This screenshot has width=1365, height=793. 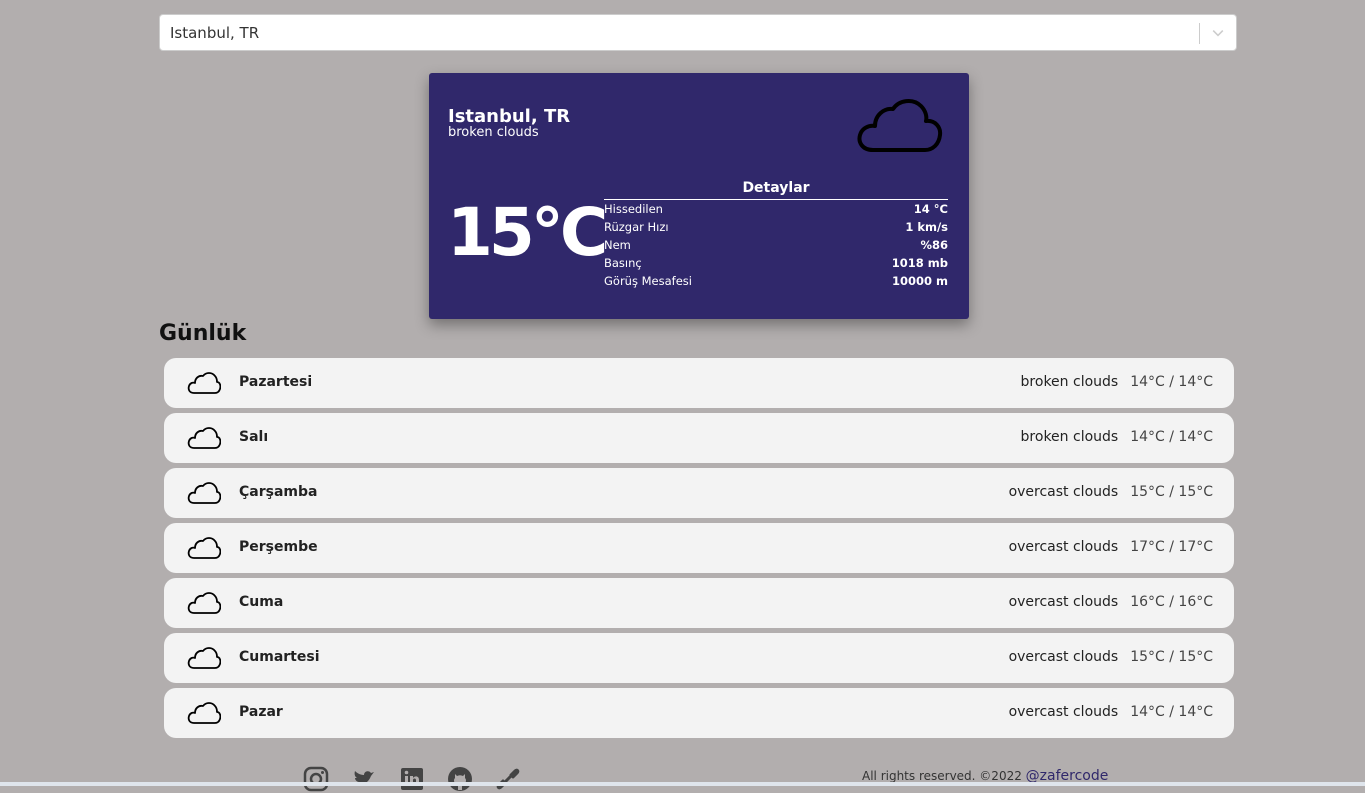 I want to click on detail-row: Nem %86, so click(x=776, y=245).